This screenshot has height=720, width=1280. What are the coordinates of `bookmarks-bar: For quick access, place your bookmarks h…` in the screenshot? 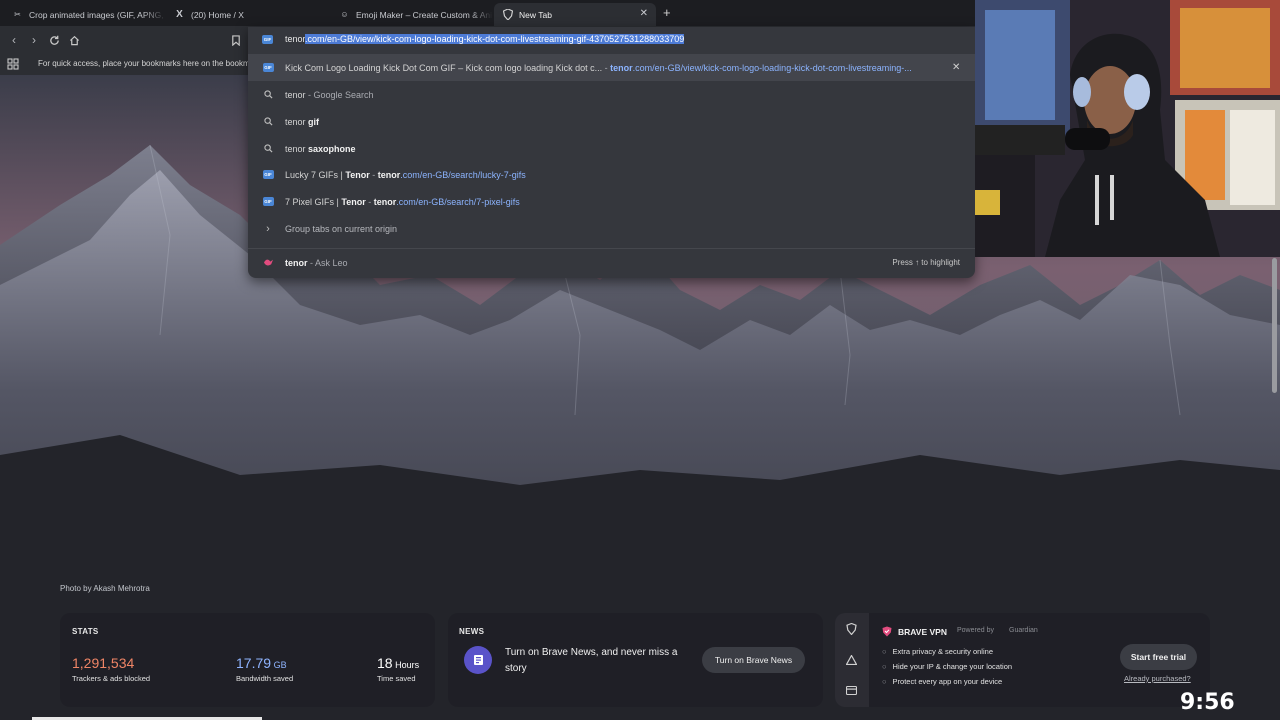 It's located at (125, 64).